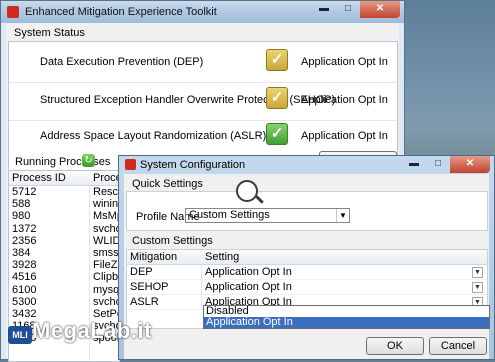  What do you see at coordinates (64, 290) in the screenshot?
I see `table-row: 6100 mysqld` at bounding box center [64, 290].